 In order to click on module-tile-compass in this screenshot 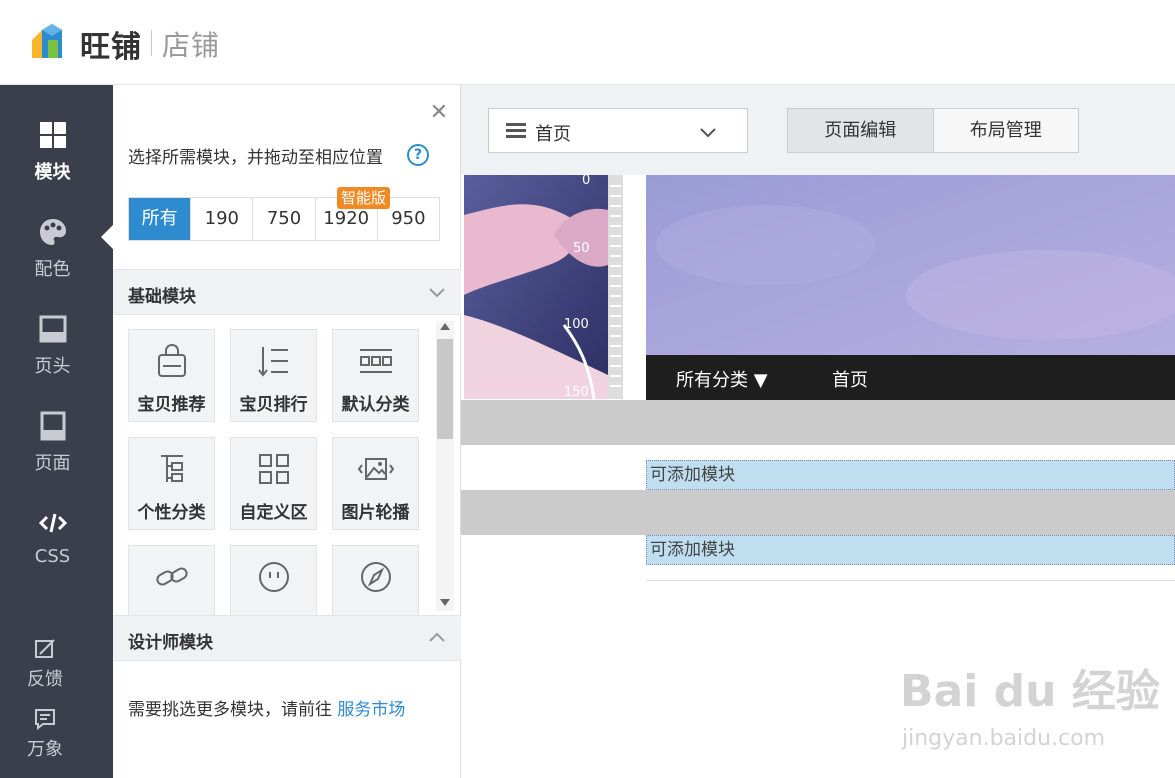, I will do `click(375, 580)`.